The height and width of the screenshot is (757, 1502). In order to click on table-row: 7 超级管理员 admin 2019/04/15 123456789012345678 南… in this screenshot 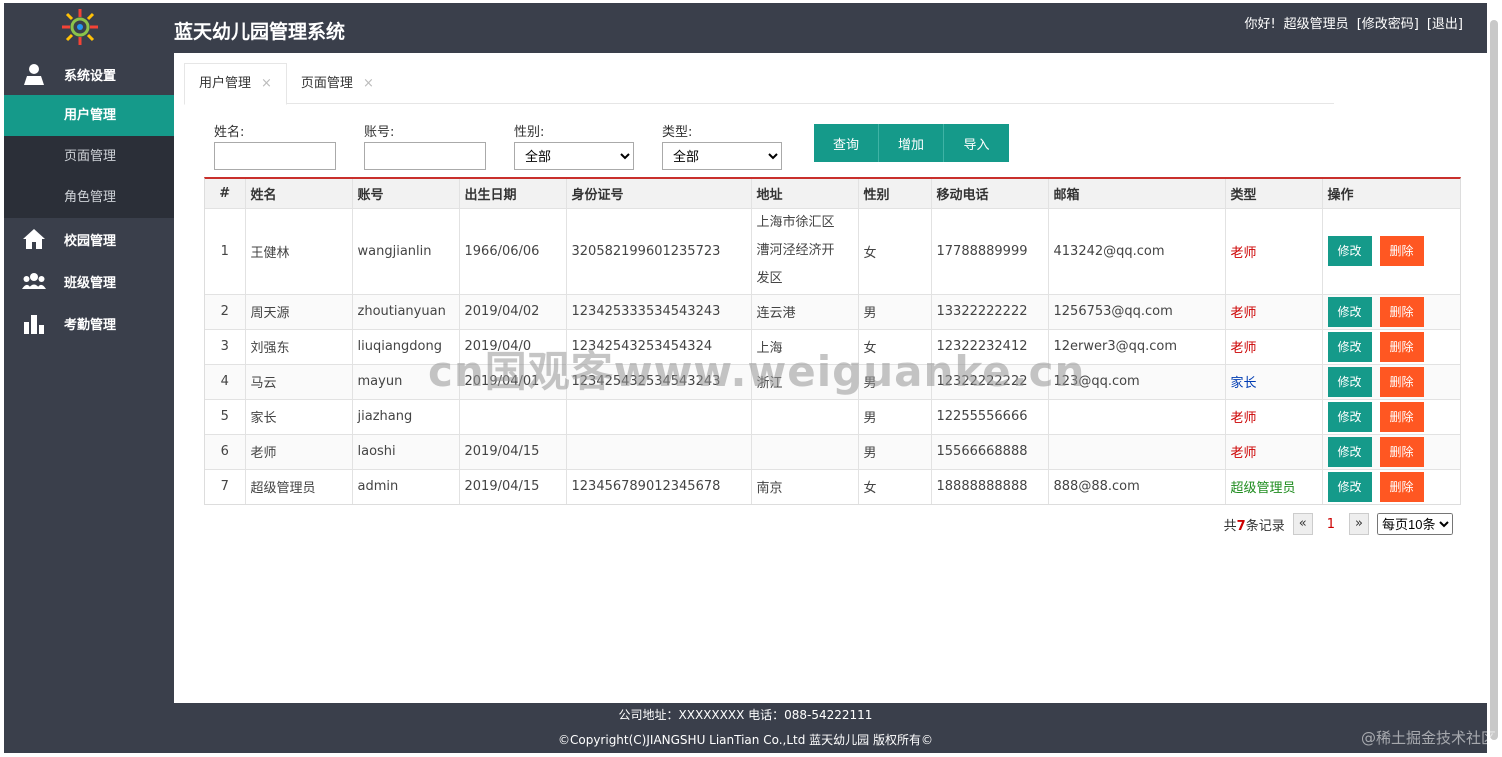, I will do `click(832, 486)`.